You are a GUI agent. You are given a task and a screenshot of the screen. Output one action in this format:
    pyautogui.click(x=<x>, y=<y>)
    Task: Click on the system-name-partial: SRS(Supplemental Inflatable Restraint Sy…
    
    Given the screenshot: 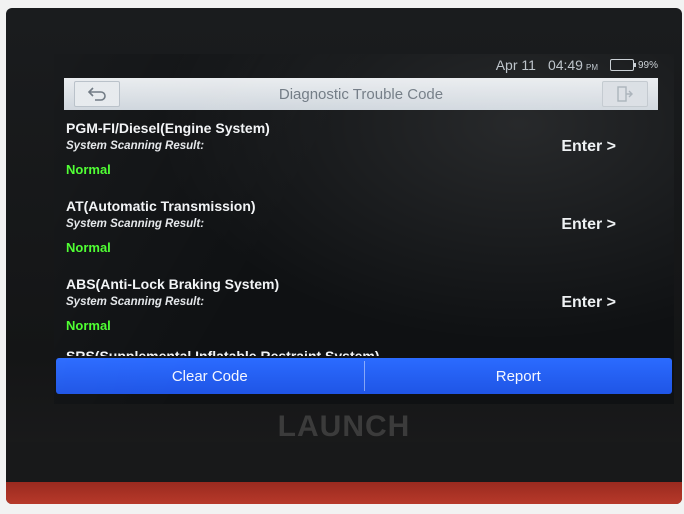 What is the action you would take?
    pyautogui.click(x=223, y=352)
    